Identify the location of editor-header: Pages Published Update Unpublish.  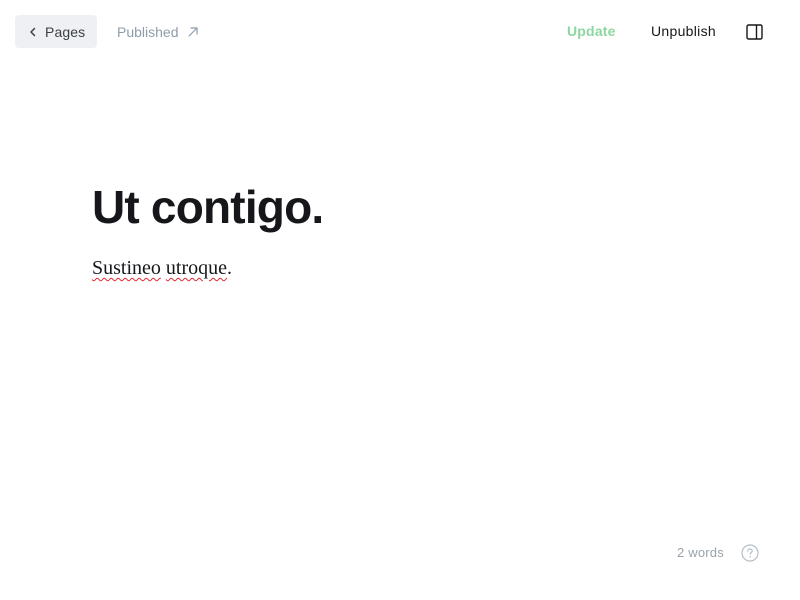
(400, 32).